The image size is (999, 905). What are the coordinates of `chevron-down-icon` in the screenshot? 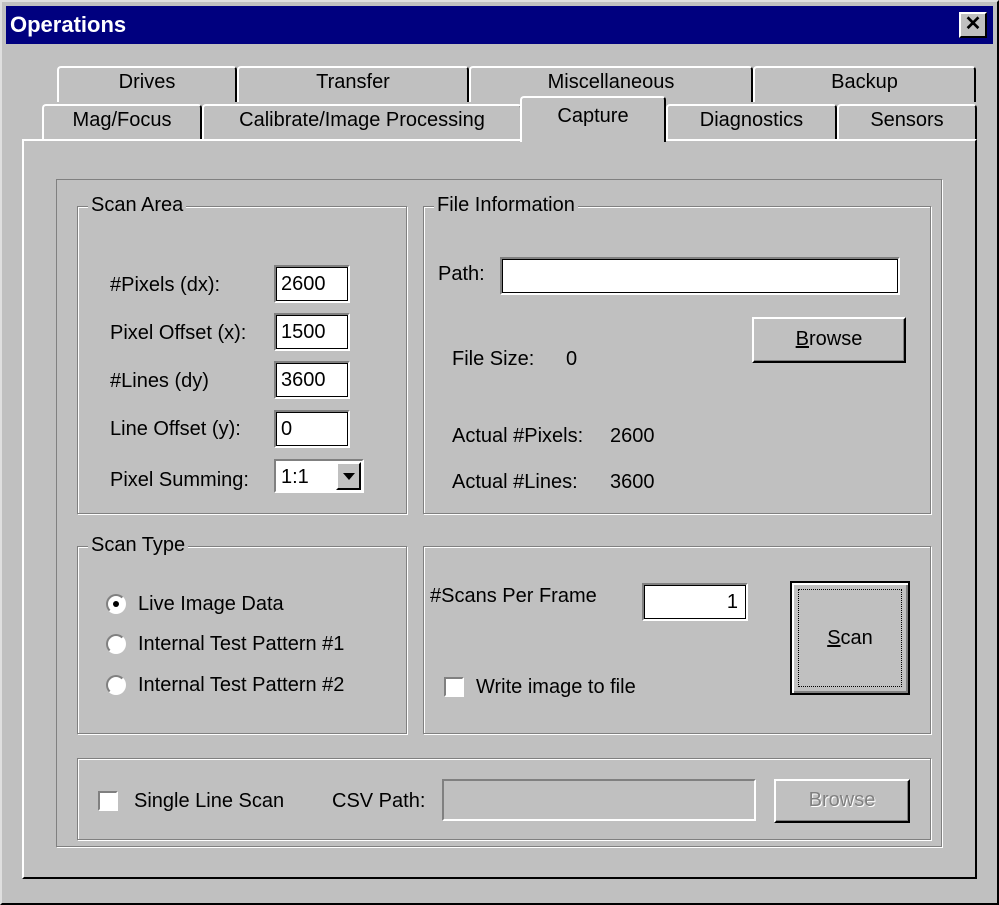 It's located at (349, 476).